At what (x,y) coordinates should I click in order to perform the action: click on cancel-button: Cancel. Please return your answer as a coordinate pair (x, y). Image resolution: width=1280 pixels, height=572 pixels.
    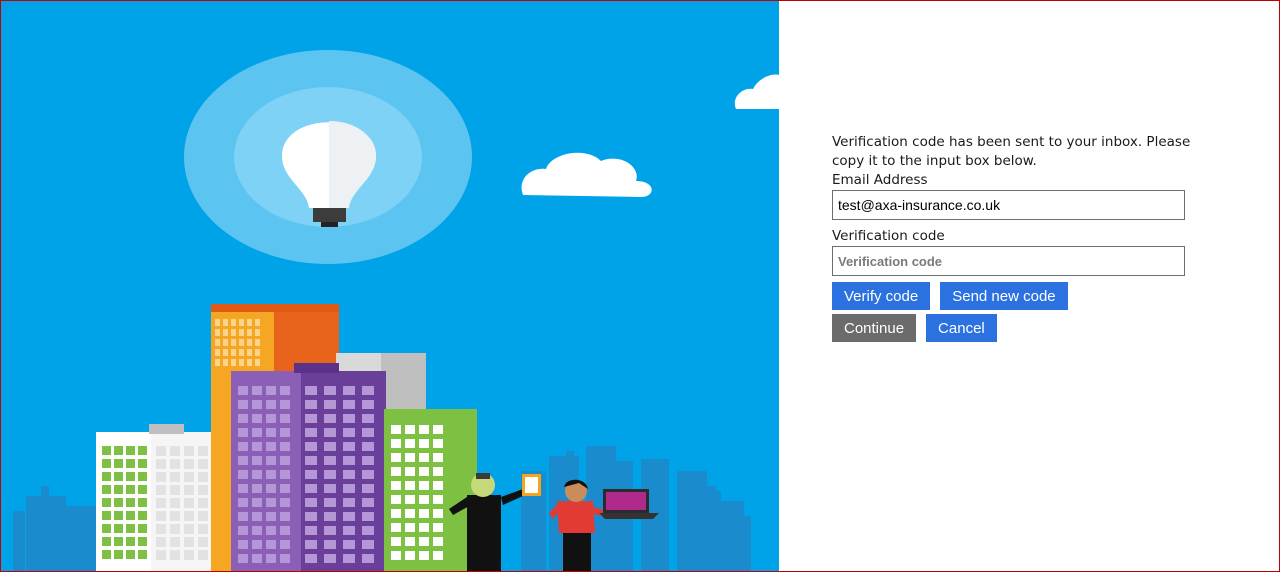
    Looking at the image, I should click on (961, 328).